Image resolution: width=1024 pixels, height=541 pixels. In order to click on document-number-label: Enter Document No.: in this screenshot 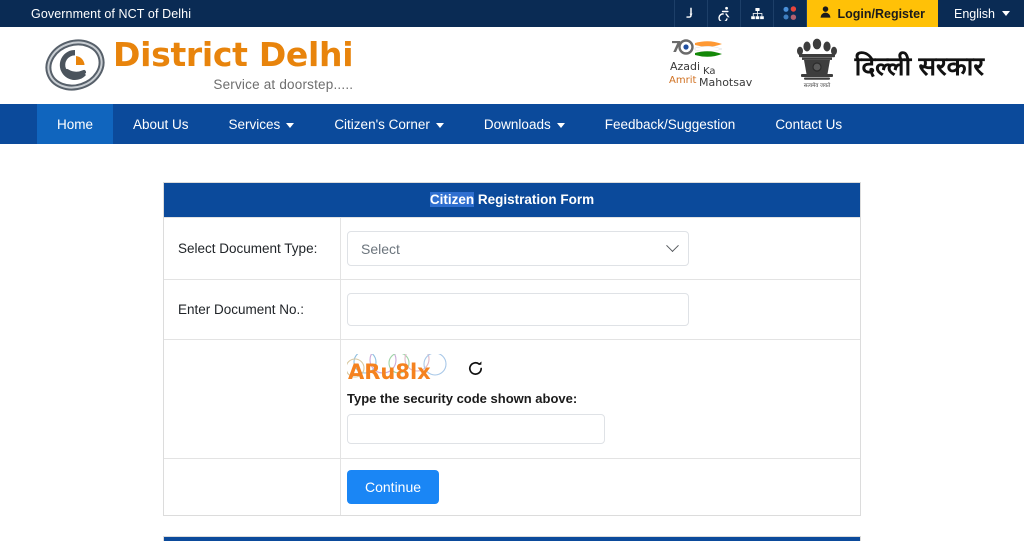, I will do `click(252, 309)`.